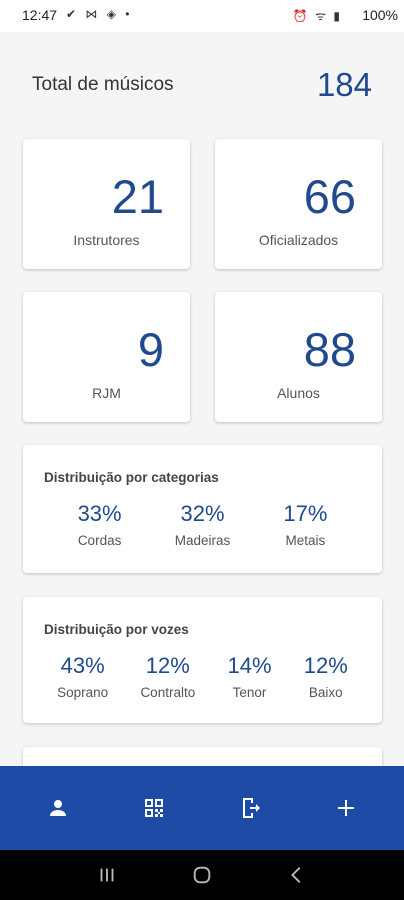 The width and height of the screenshot is (404, 900). I want to click on categories-title: Distribuição por categorias, so click(131, 477).